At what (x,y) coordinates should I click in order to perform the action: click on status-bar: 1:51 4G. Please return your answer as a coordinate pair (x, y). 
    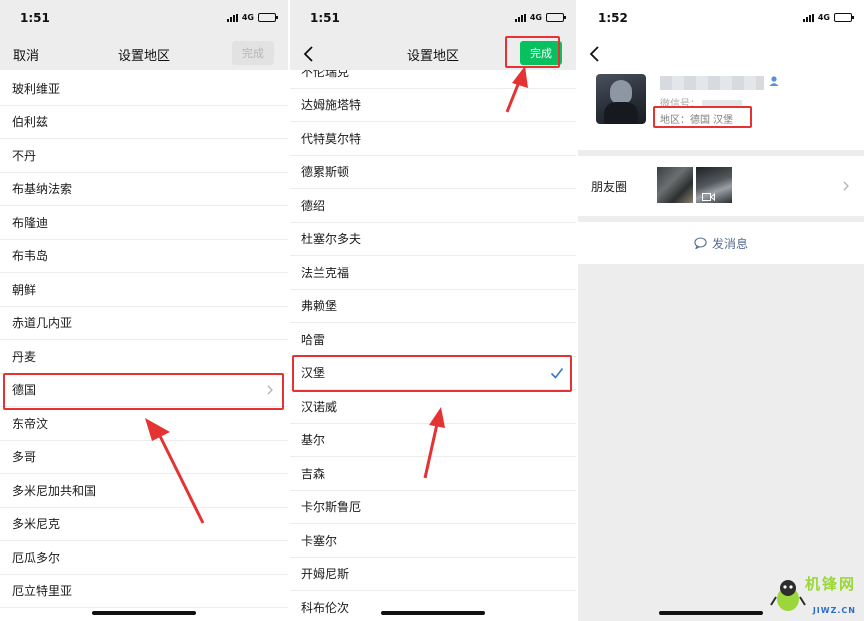
    Looking at the image, I should click on (144, 19).